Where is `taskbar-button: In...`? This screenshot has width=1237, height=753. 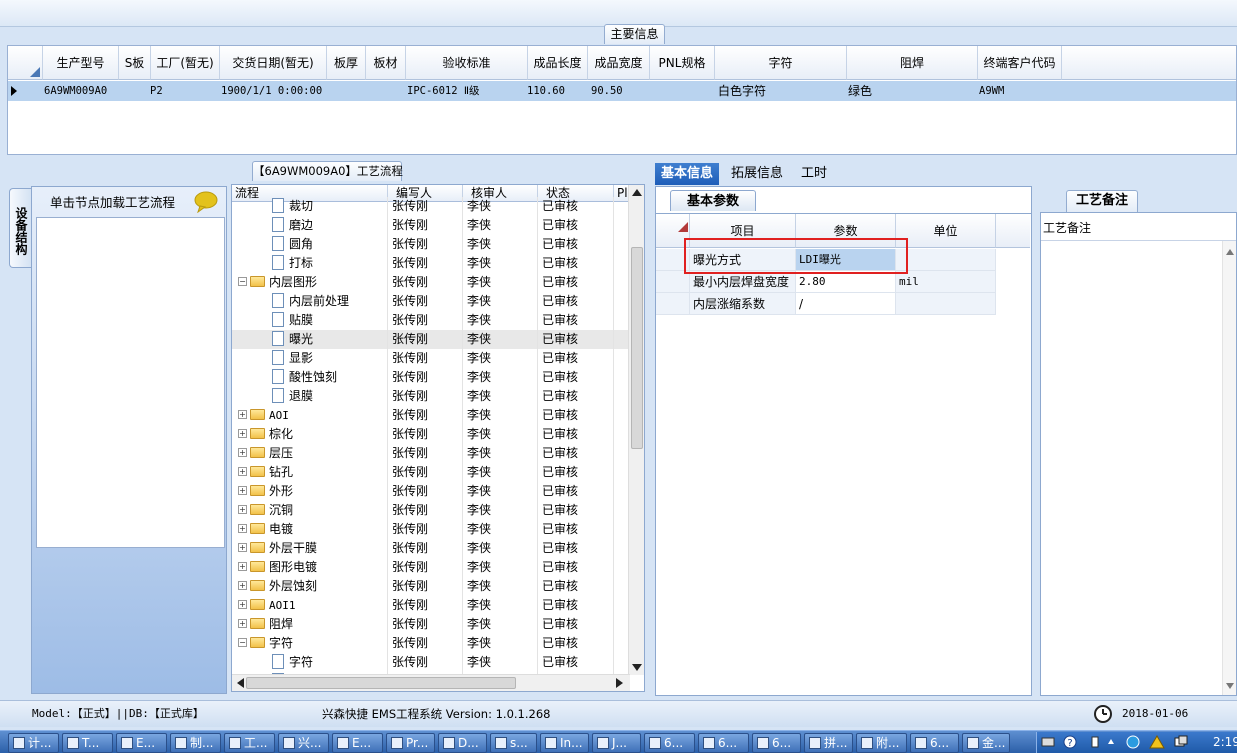 taskbar-button: In... is located at coordinates (564, 743).